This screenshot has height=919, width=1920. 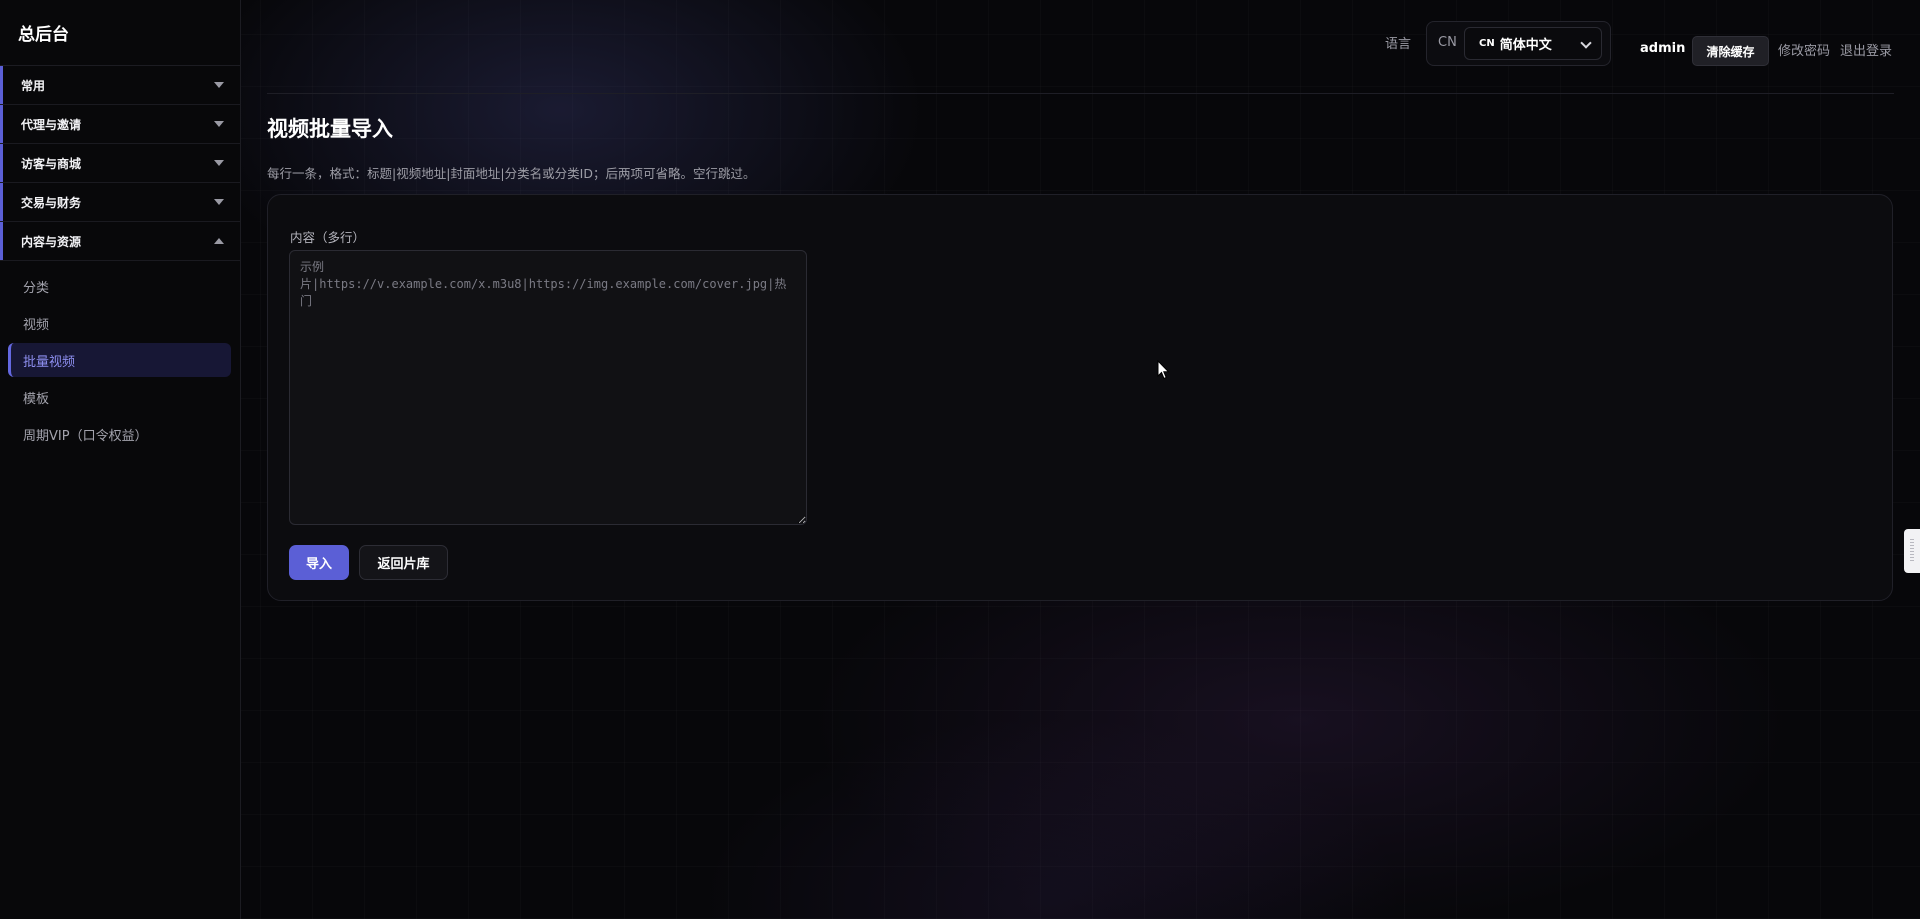 I want to click on language-switcher: CN CN 简体中文, so click(x=1518, y=43).